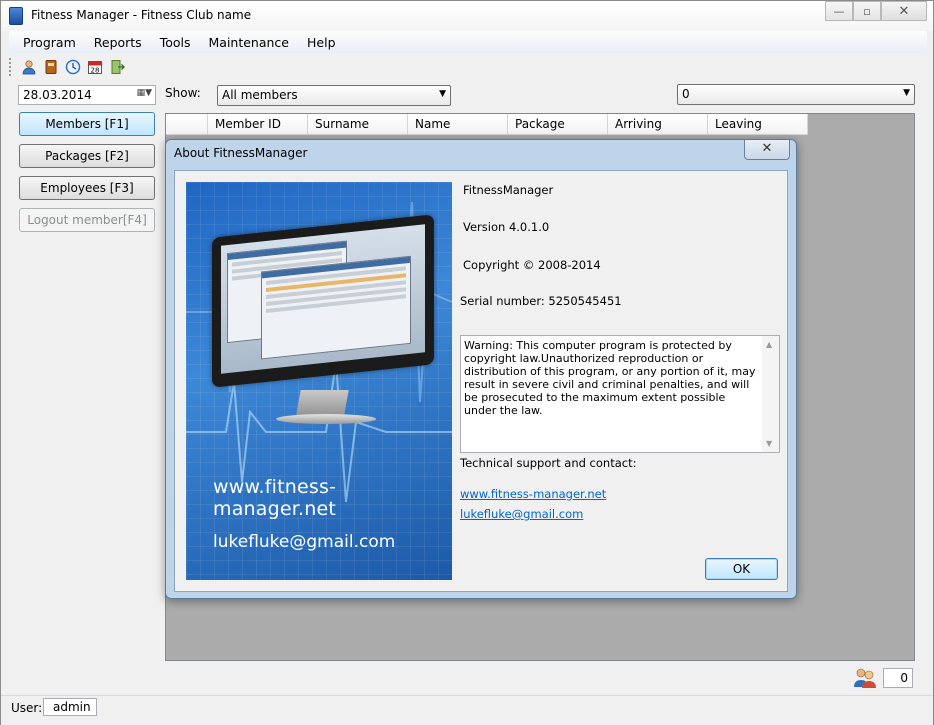  I want to click on user-value: admin, so click(70, 707).